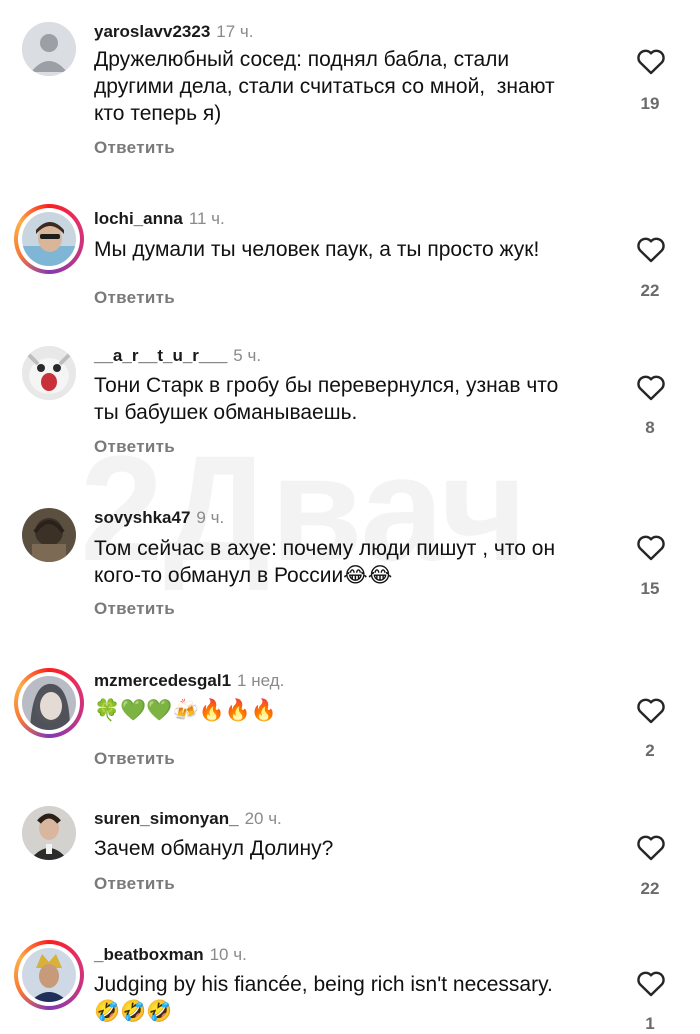 This screenshot has height=1034, width=700. I want to click on comment-meta: mzmercedesgal1 1 нед., so click(189, 681).